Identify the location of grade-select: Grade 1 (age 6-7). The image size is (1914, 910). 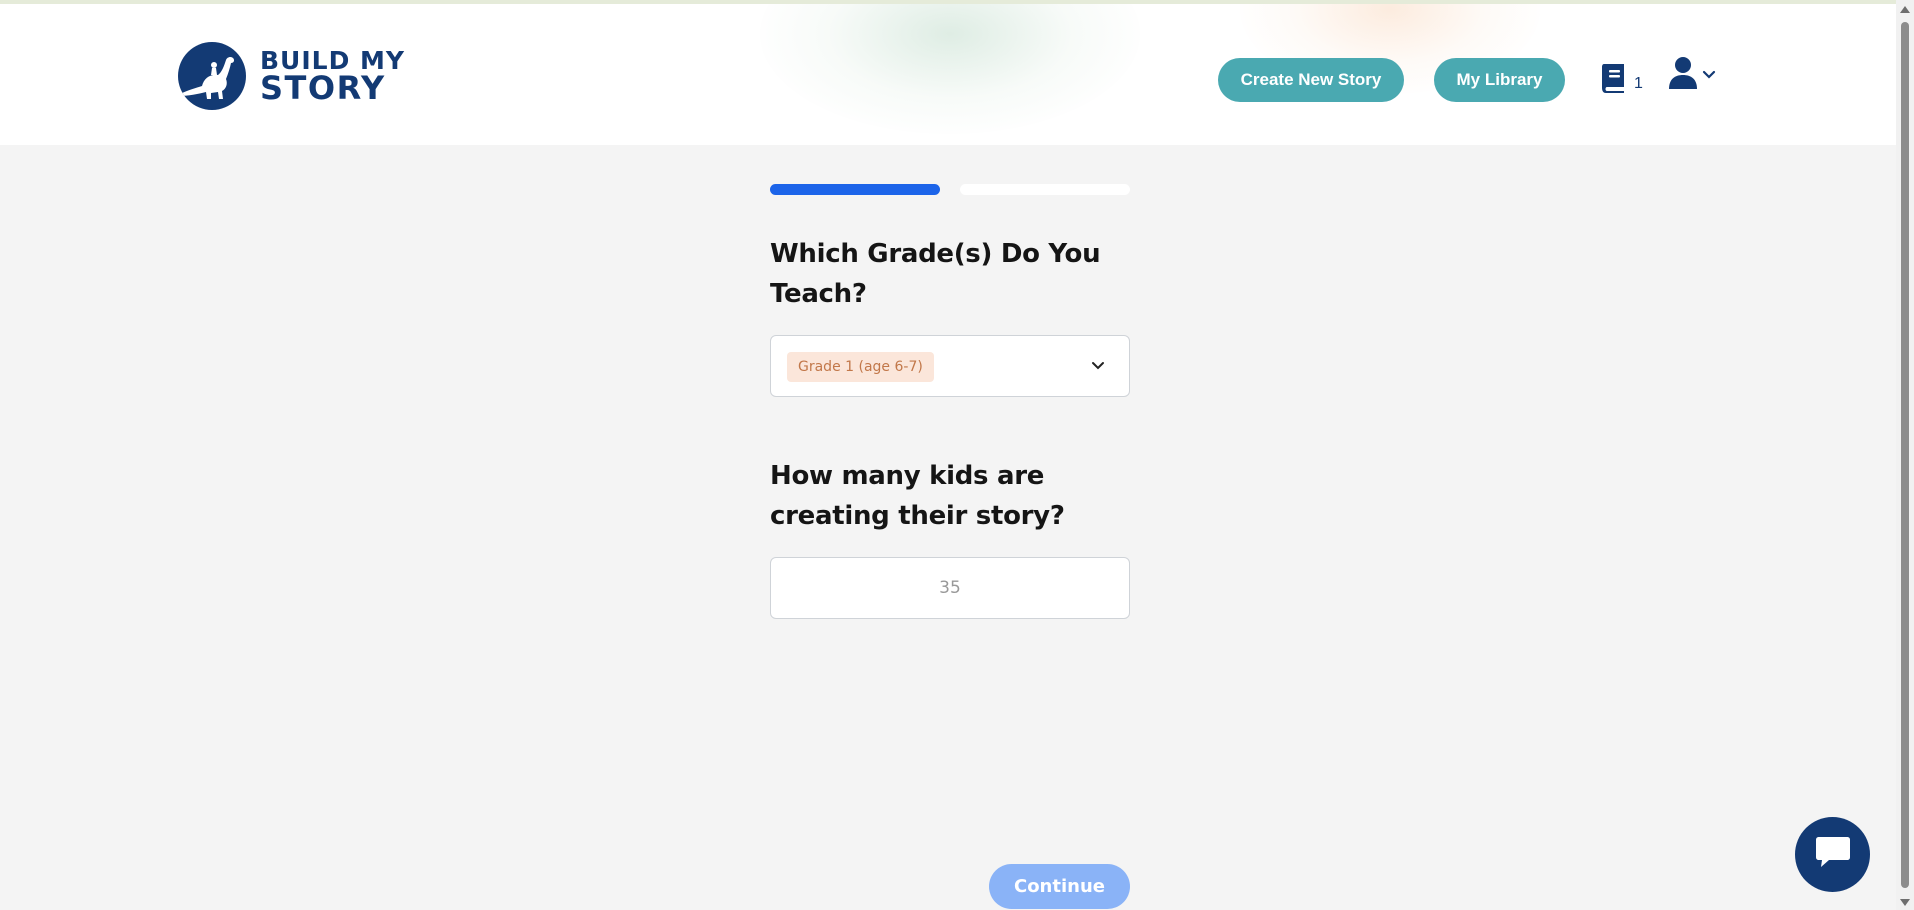
(950, 366).